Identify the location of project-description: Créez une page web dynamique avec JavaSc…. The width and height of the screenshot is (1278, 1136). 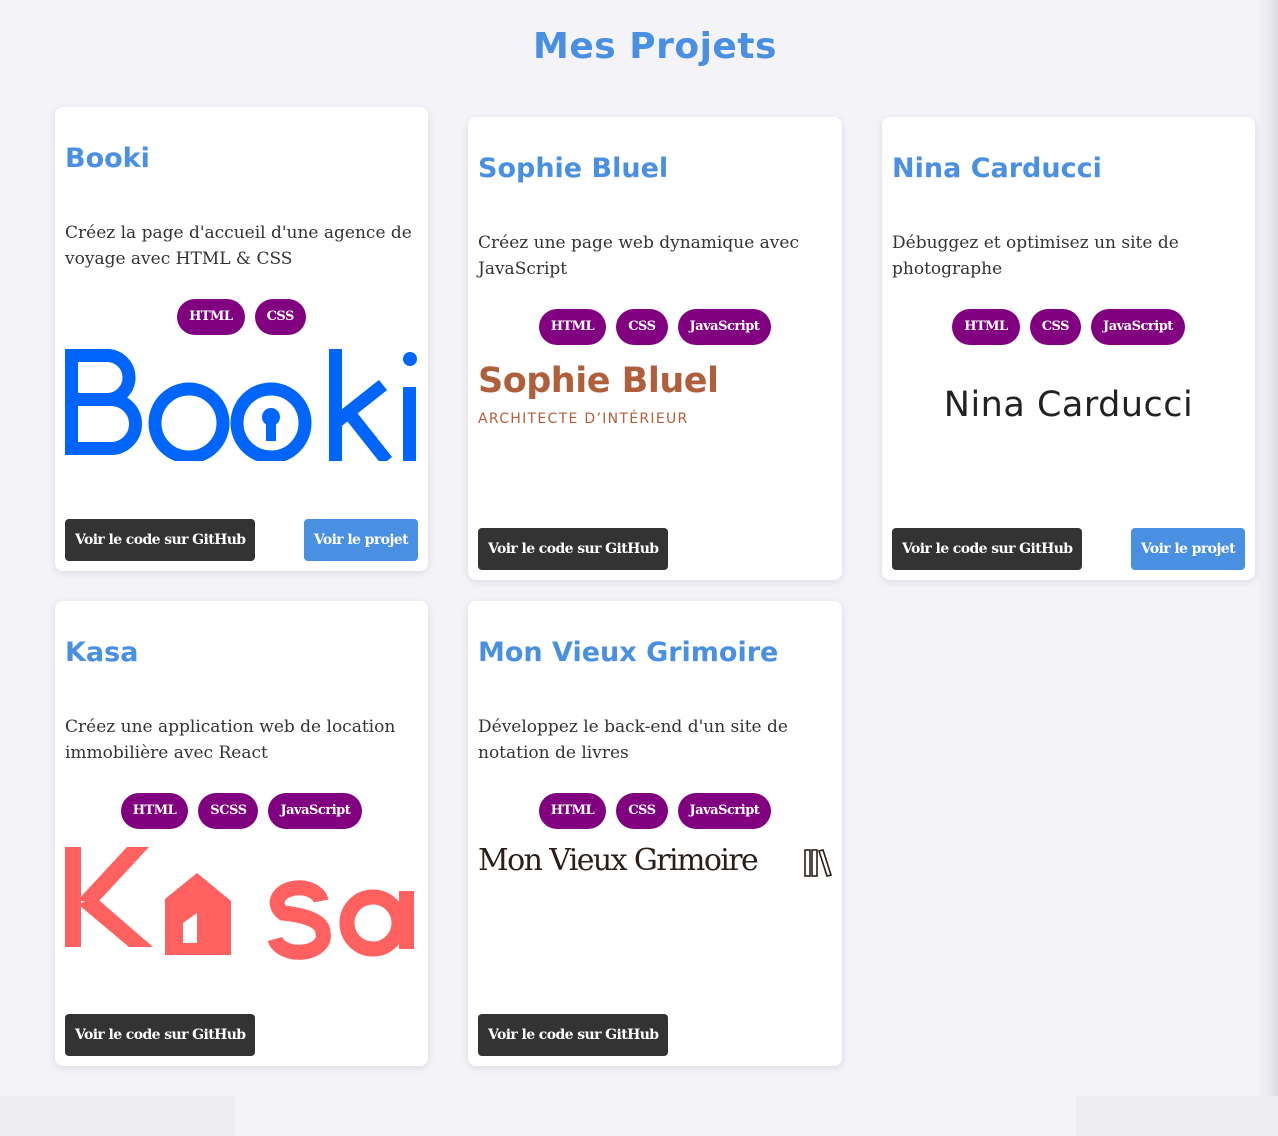
(638, 256).